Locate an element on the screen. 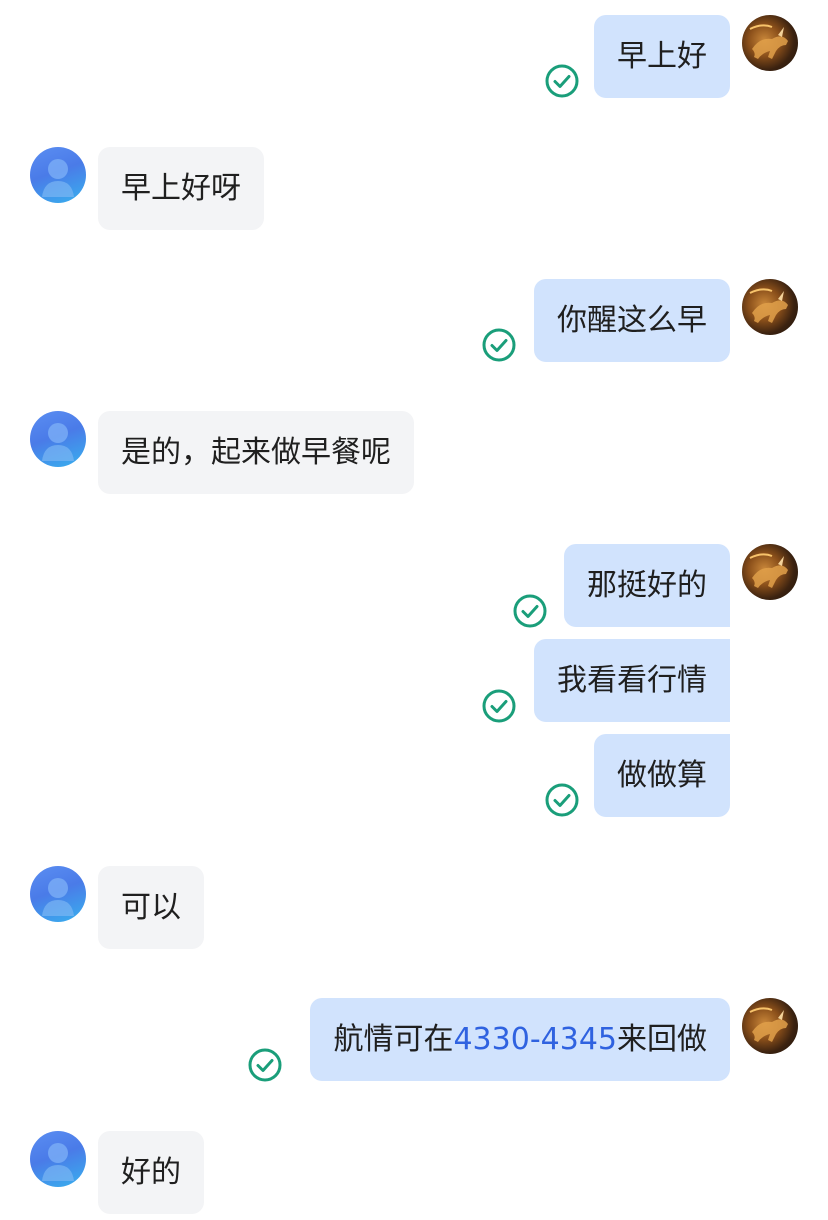 The height and width of the screenshot is (1220, 828). message-bubble: 我看看行情 is located at coordinates (632, 680).